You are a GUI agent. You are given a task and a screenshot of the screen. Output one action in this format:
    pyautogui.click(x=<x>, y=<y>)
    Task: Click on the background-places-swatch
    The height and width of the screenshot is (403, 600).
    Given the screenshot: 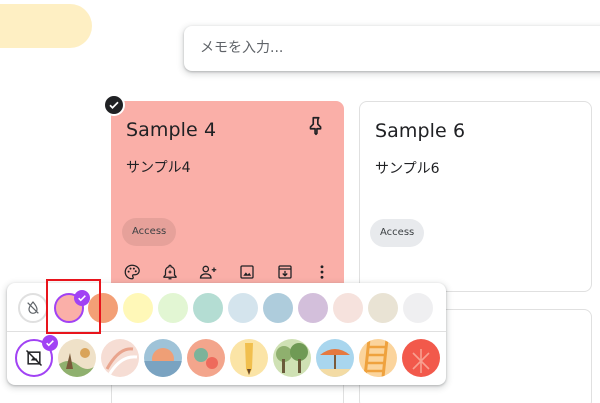 What is the action you would take?
    pyautogui.click(x=292, y=358)
    